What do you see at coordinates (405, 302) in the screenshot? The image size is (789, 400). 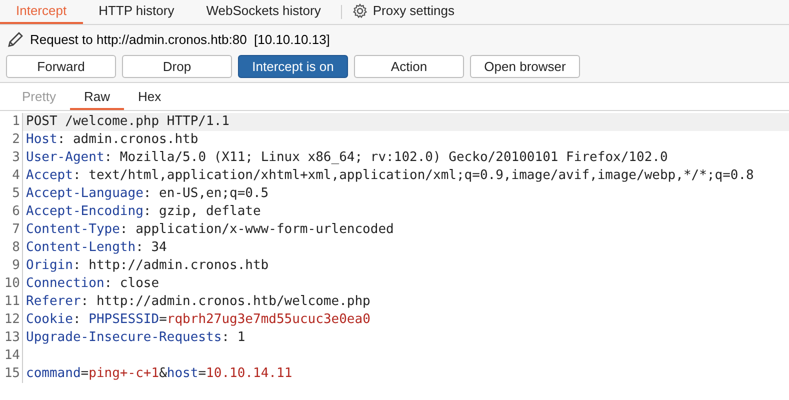 I see `code-line: Referer: http://admin.cronos.htb/welcome.php` at bounding box center [405, 302].